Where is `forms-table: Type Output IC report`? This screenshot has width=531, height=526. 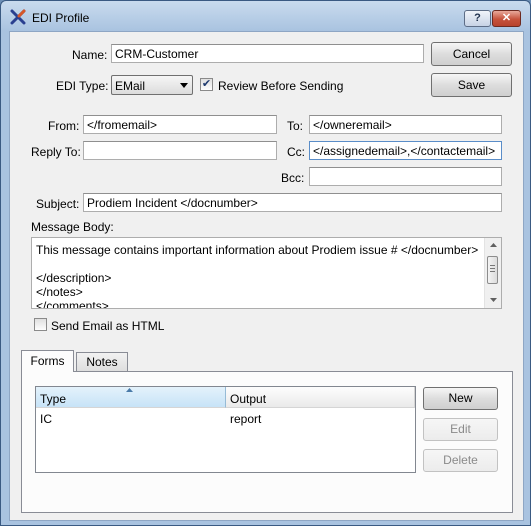
forms-table: Type Output IC report is located at coordinates (225, 429).